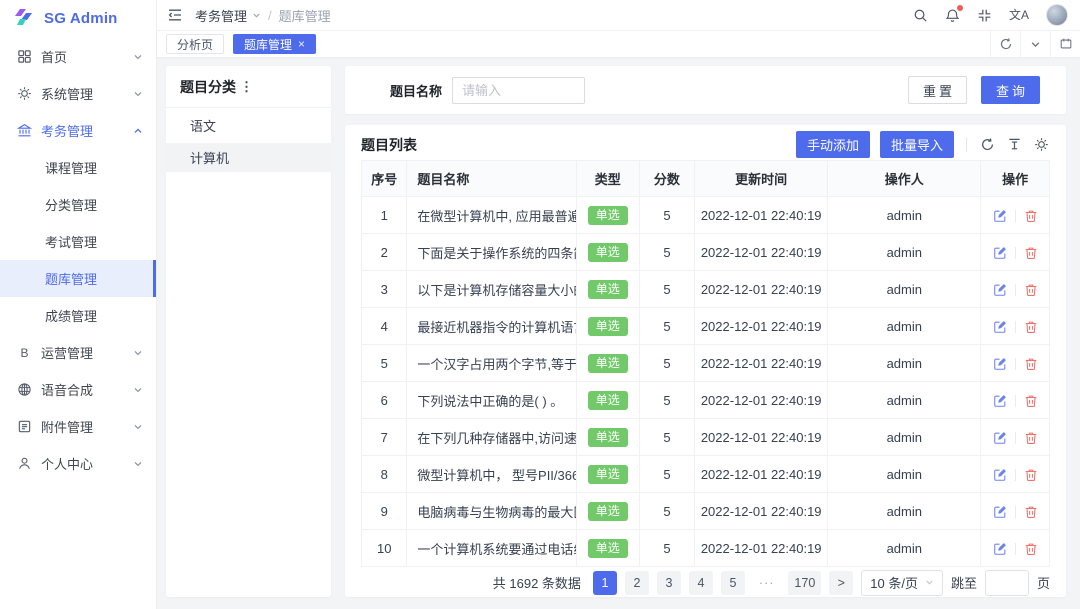  Describe the element at coordinates (54, 57) in the screenshot. I see `sidebar-item-label: 首页` at that location.